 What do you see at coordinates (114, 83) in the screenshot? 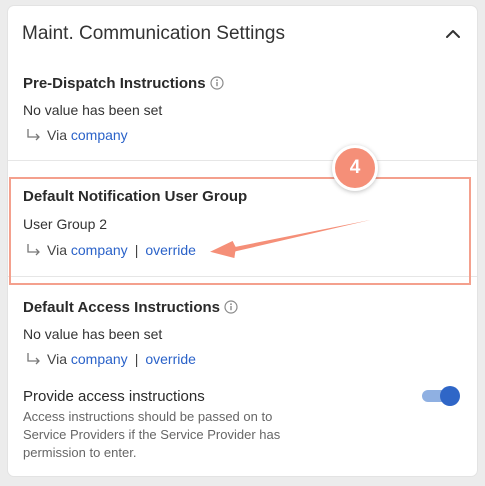
I see `section-title-text: Pre-Dispatch Instructions` at bounding box center [114, 83].